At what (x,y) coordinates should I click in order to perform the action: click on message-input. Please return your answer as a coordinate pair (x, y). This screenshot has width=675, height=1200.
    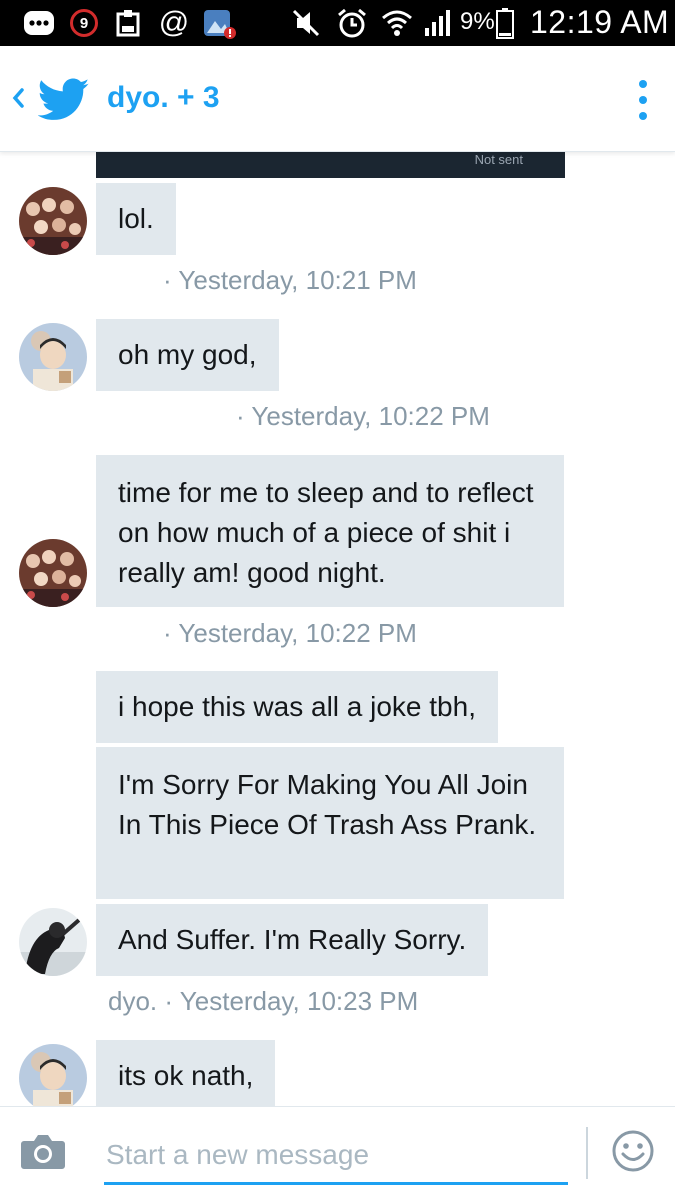
    Looking at the image, I should click on (336, 1156).